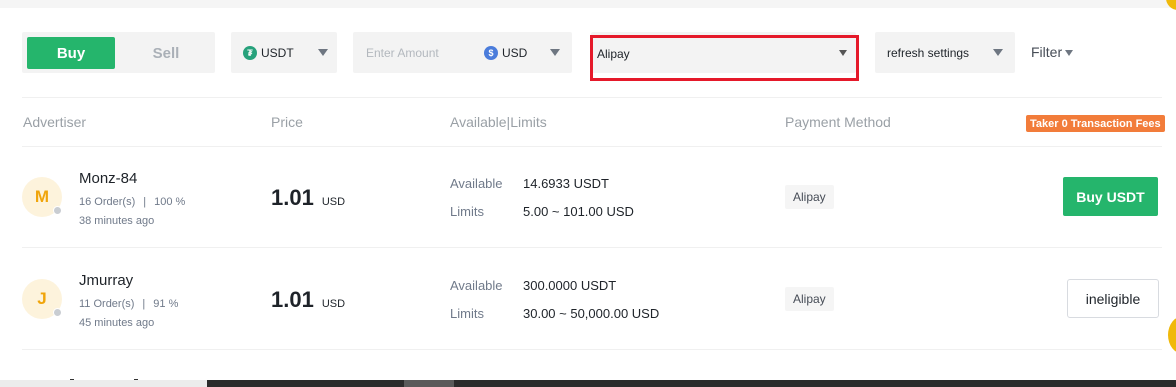  Describe the element at coordinates (107, 202) in the screenshot. I see `order-count: 16 Order(s)` at that location.